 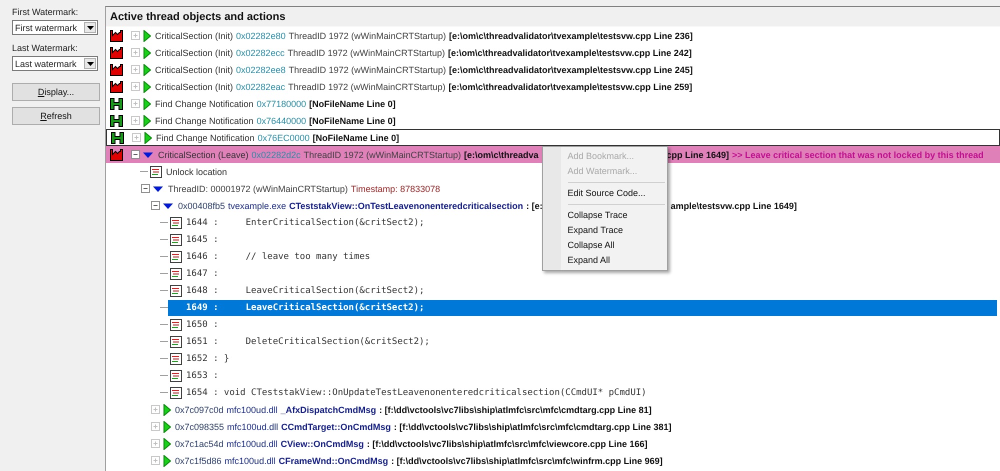 What do you see at coordinates (604, 230) in the screenshot?
I see `menu-item: Expand Trace` at bounding box center [604, 230].